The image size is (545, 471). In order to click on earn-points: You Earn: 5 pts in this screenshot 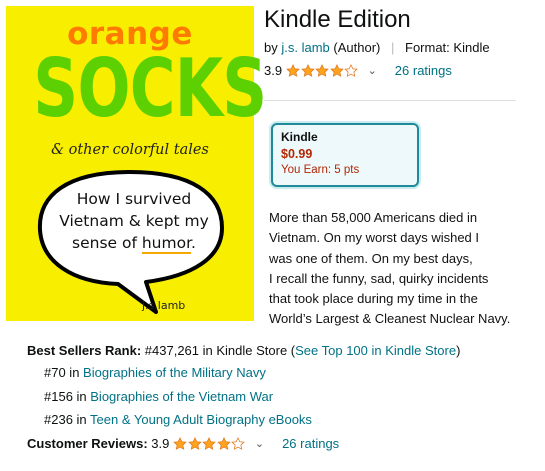, I will do `click(320, 170)`.